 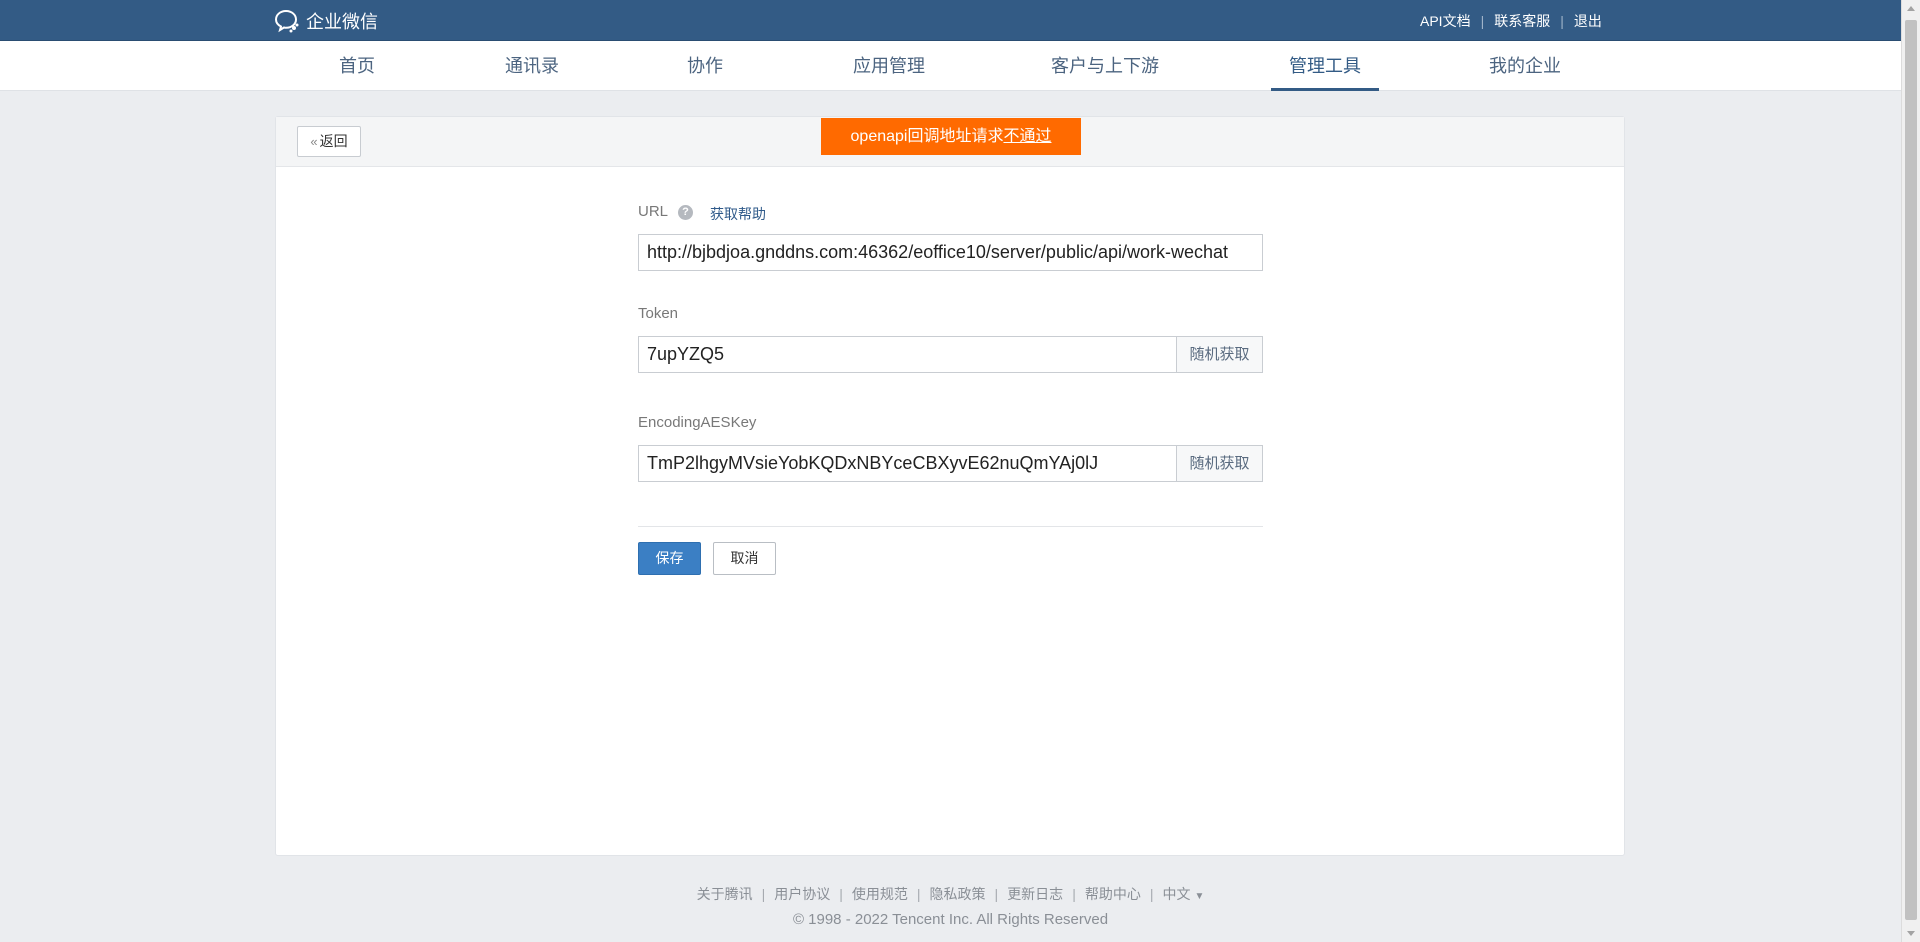 What do you see at coordinates (1445, 21) in the screenshot?
I see `api-docs-link: API文档` at bounding box center [1445, 21].